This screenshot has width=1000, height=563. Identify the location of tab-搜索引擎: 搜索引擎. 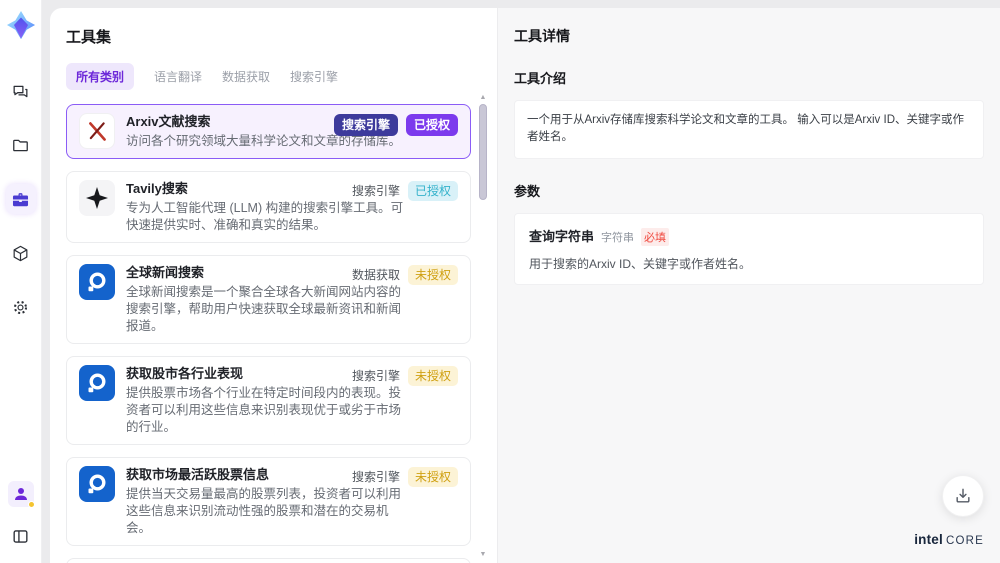
(314, 76).